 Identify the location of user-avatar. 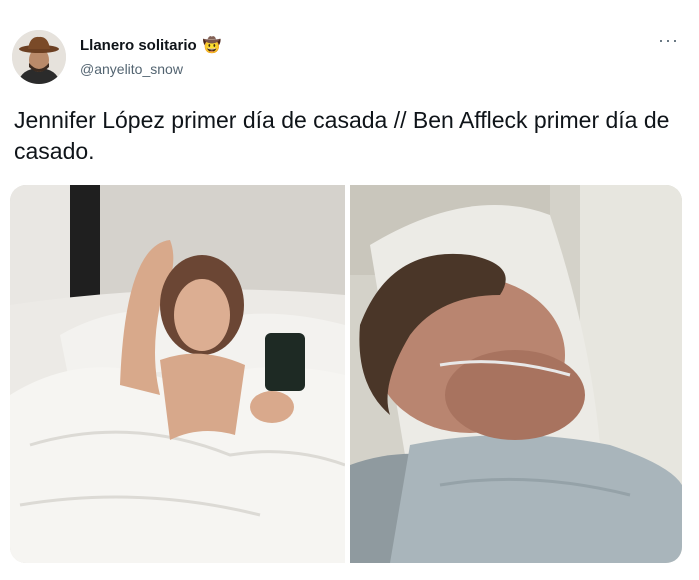
(39, 57).